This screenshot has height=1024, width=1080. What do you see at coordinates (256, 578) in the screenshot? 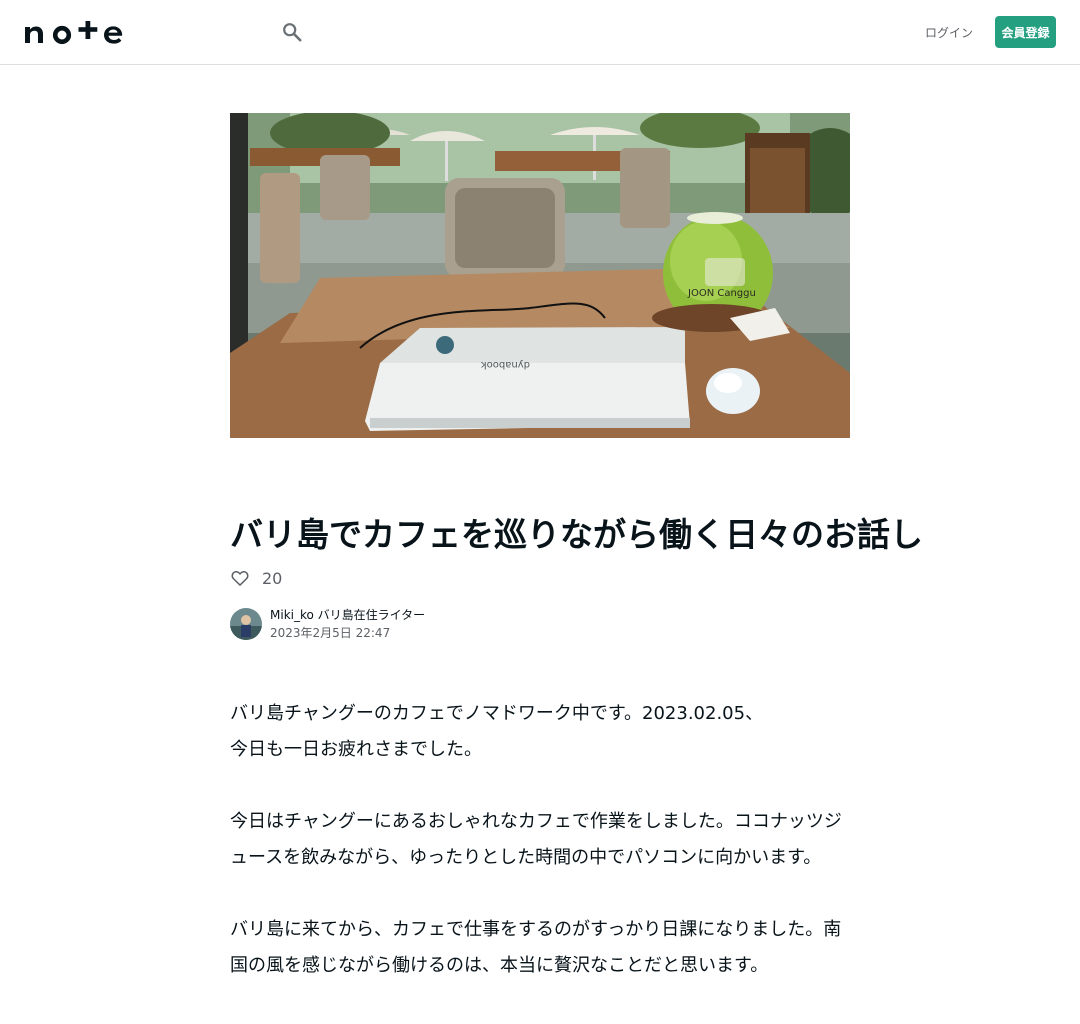
I see `like-row: 20` at bounding box center [256, 578].